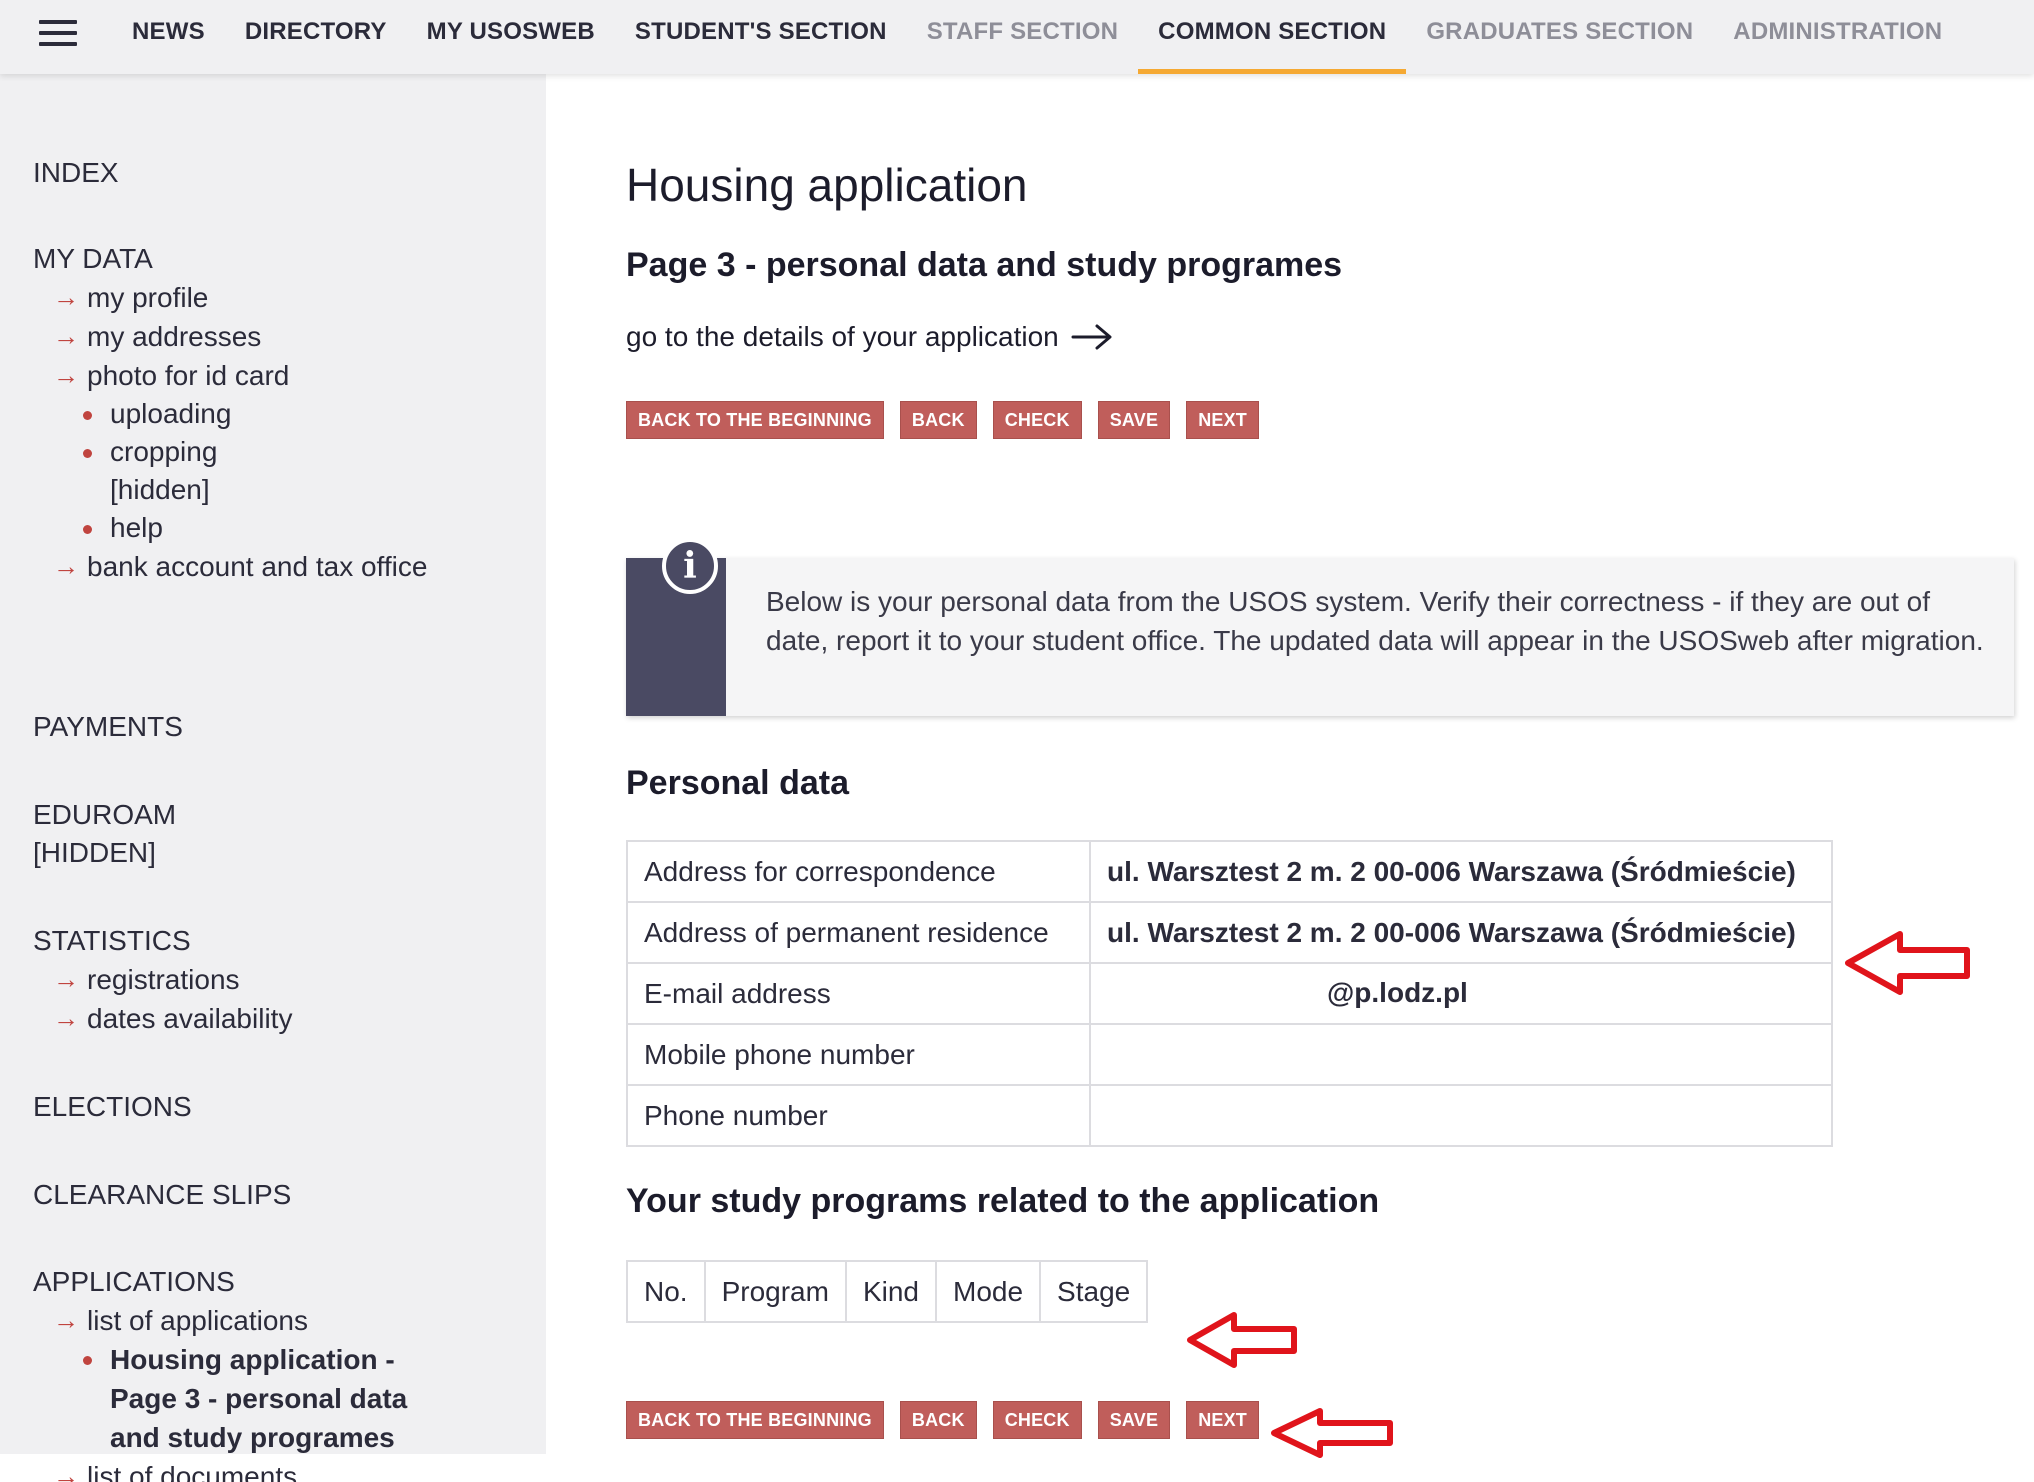  I want to click on sidebar-sub-label: help, so click(136, 527).